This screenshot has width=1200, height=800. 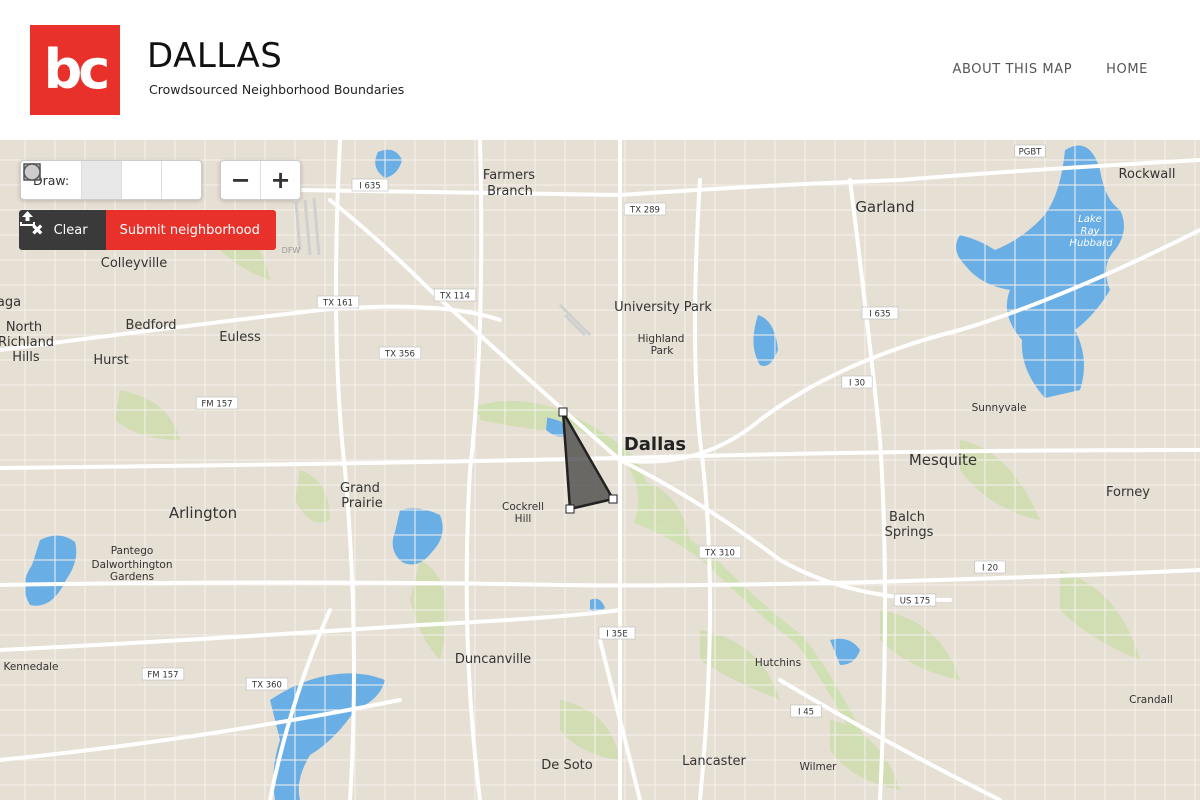 I want to click on label-lake-ray-hubbard: Ray, so click(x=1091, y=231).